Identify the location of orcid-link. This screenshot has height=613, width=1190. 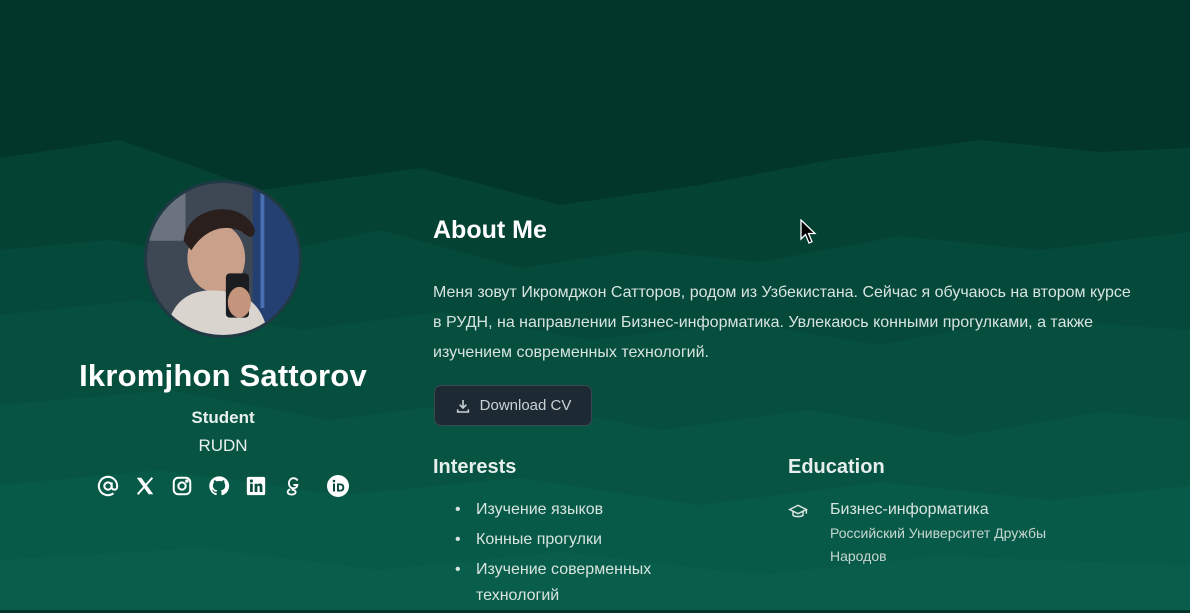
(338, 486).